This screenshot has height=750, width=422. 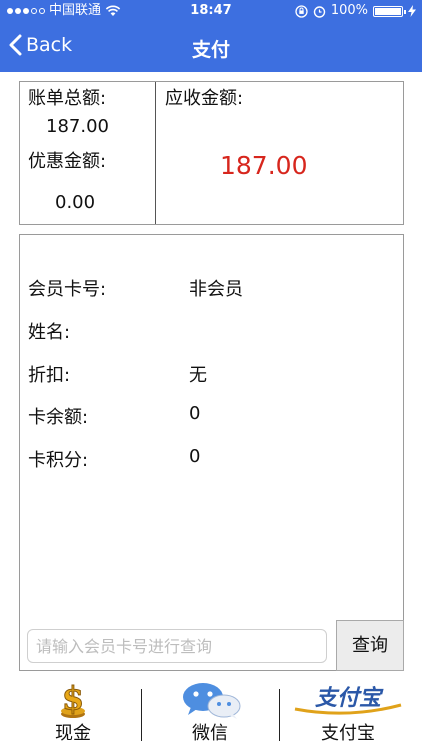 I want to click on charging-bolt-icon, so click(x=412, y=11).